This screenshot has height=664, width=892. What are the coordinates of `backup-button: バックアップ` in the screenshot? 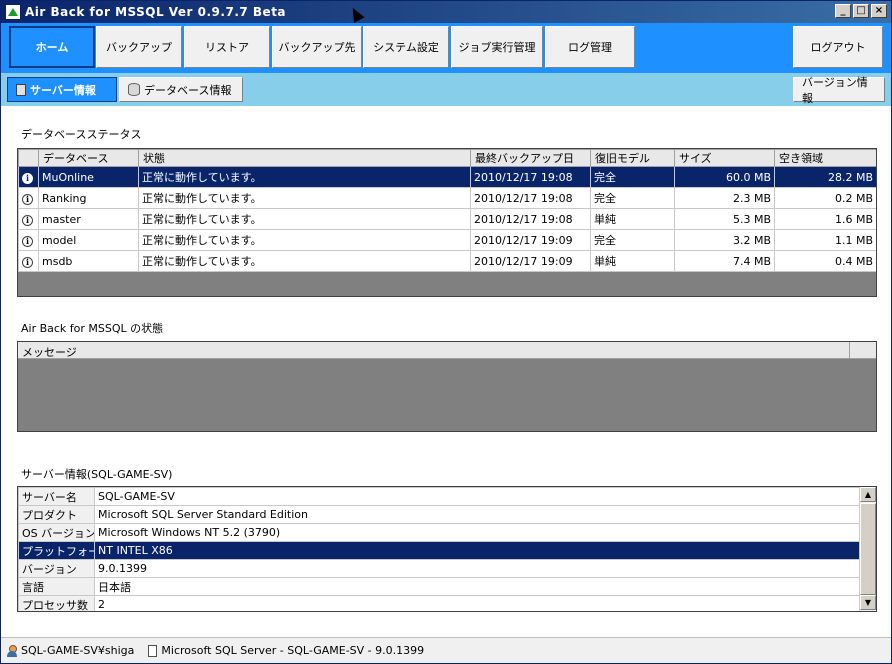 It's located at (139, 47).